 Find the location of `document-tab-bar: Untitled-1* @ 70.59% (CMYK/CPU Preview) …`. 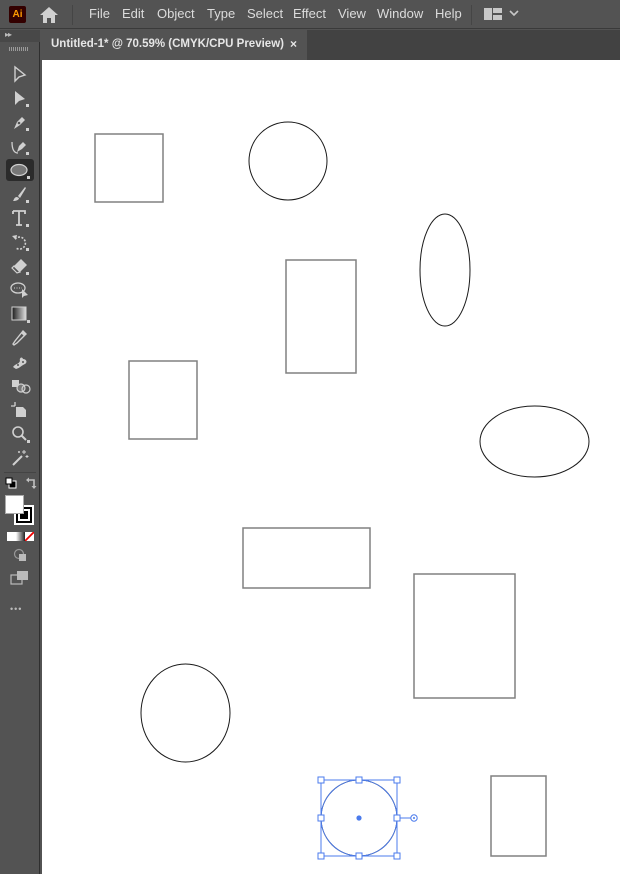

document-tab-bar: Untitled-1* @ 70.59% (CMYK/CPU Preview) … is located at coordinates (331, 45).